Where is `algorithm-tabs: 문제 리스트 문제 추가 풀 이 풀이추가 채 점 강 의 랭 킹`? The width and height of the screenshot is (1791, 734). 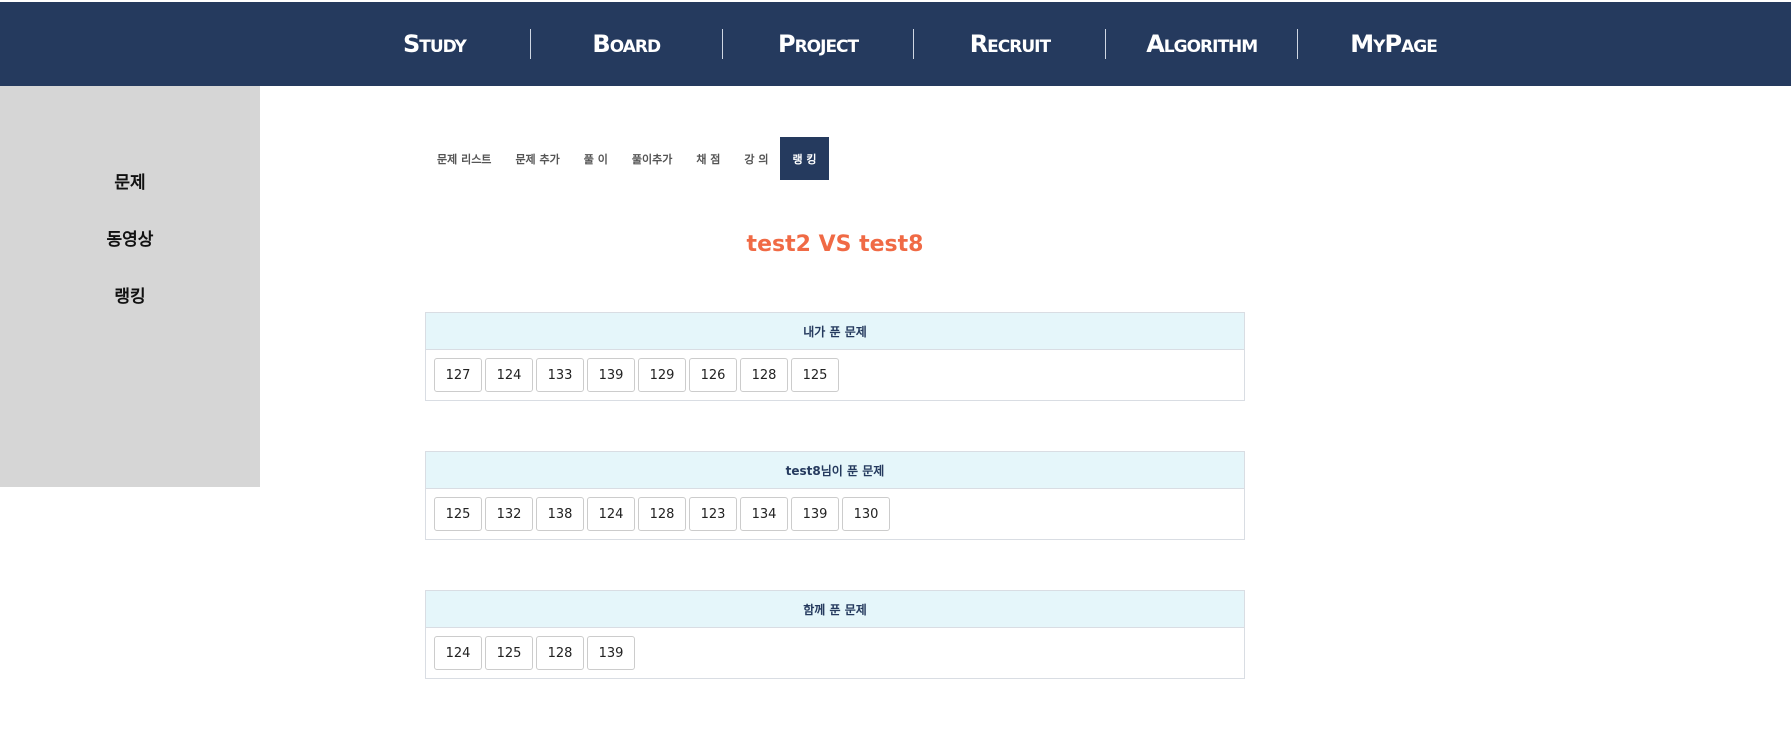
algorithm-tabs: 문제 리스트 문제 추가 풀 이 풀이추가 채 점 강 의 랭 킹 is located at coordinates (627, 158).